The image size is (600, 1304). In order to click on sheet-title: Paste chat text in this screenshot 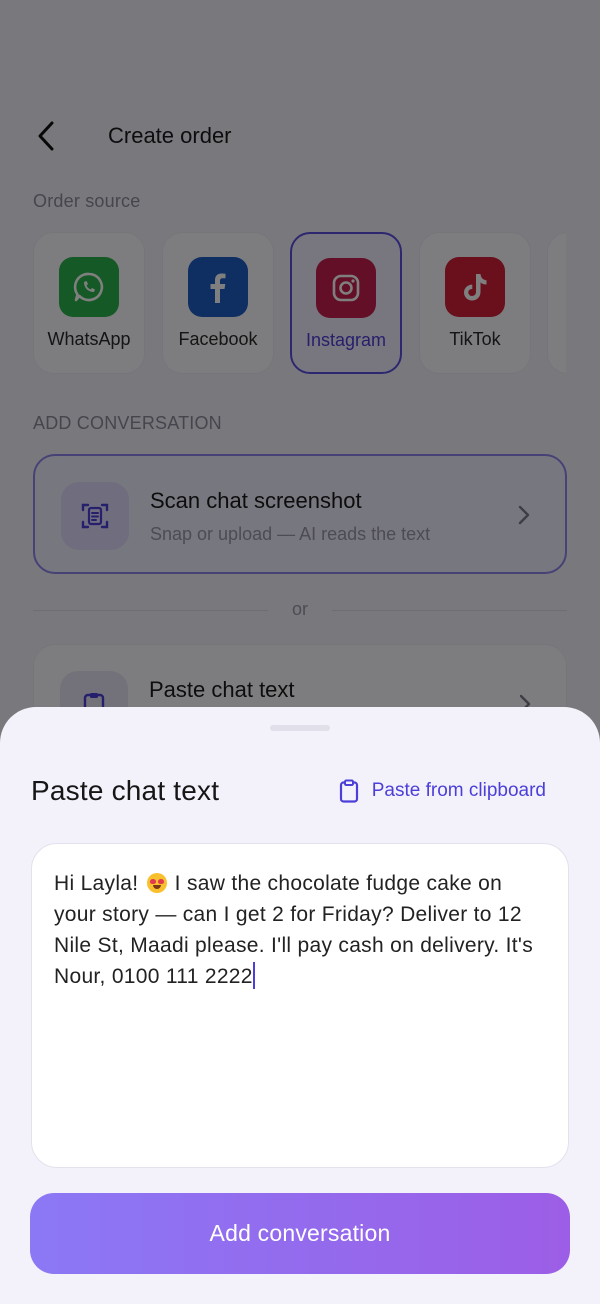, I will do `click(125, 790)`.